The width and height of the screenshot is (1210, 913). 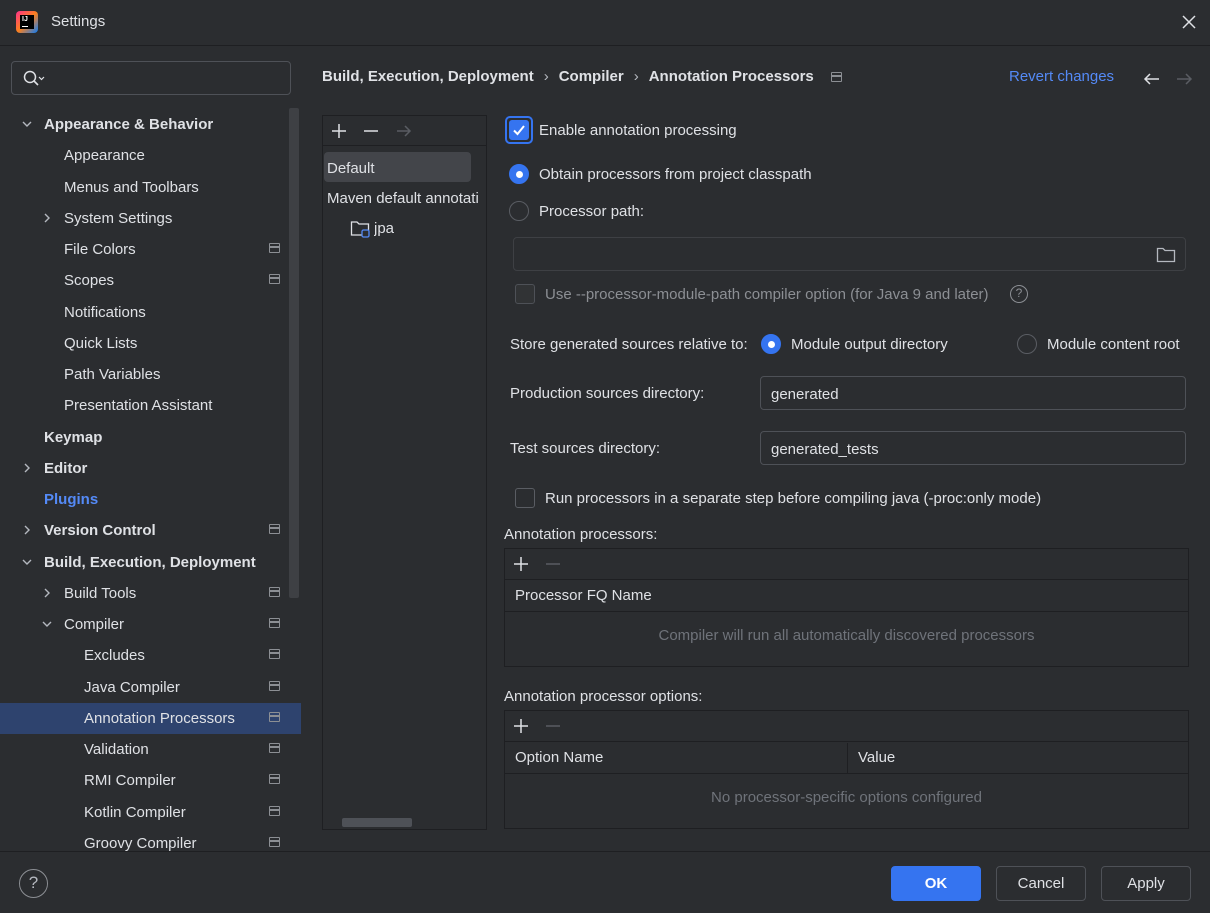 What do you see at coordinates (771, 344) in the screenshot?
I see `module-output-radio` at bounding box center [771, 344].